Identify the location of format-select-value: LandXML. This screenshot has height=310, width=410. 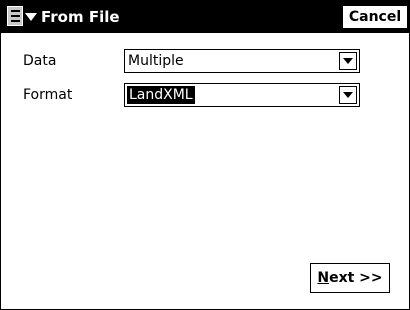
(161, 95).